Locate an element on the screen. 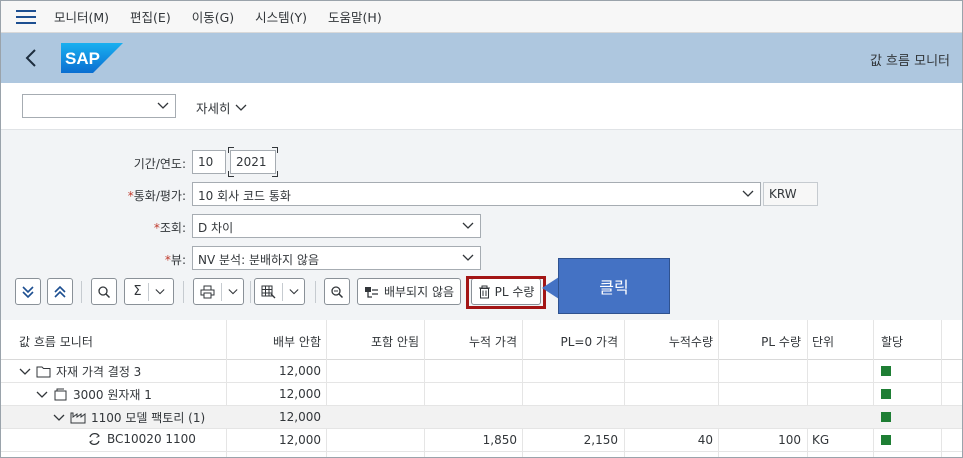 Image resolution: width=963 pixels, height=458 pixels. details-toggle: 자세히 is located at coordinates (221, 107).